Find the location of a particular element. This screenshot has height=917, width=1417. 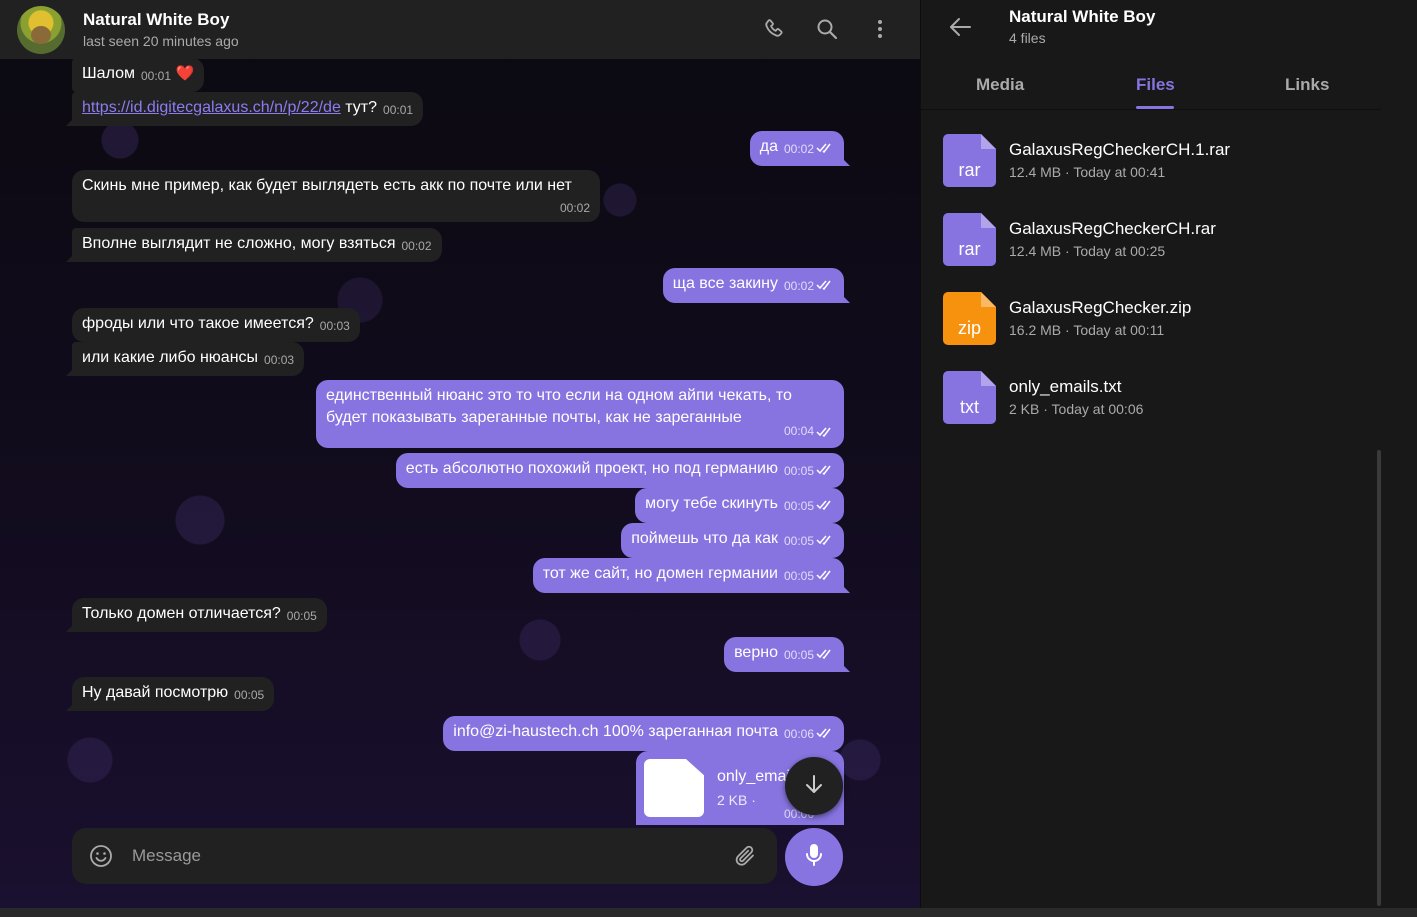

message-outgoing: верно 00:05 is located at coordinates (784, 654).